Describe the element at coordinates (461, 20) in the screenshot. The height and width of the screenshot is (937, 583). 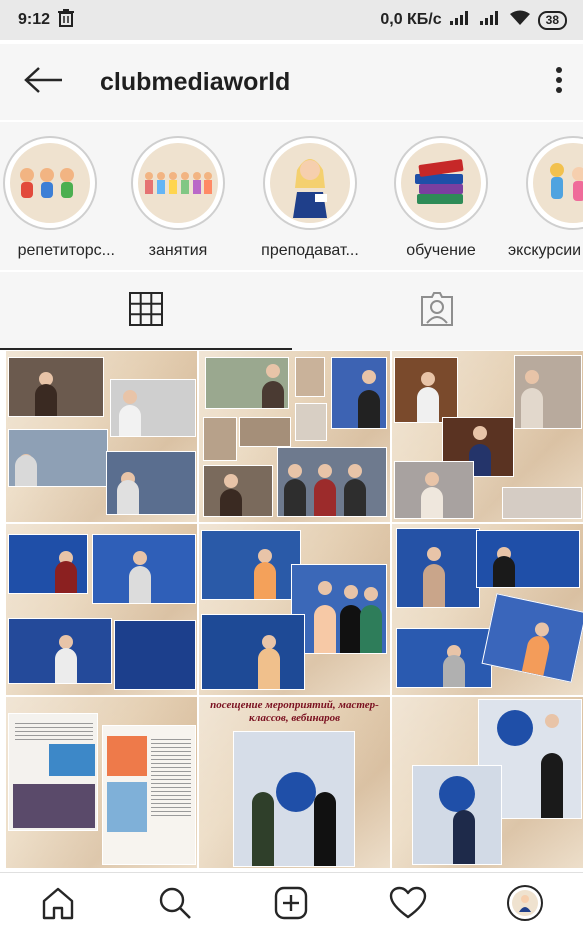
I see `signal-icon` at that location.